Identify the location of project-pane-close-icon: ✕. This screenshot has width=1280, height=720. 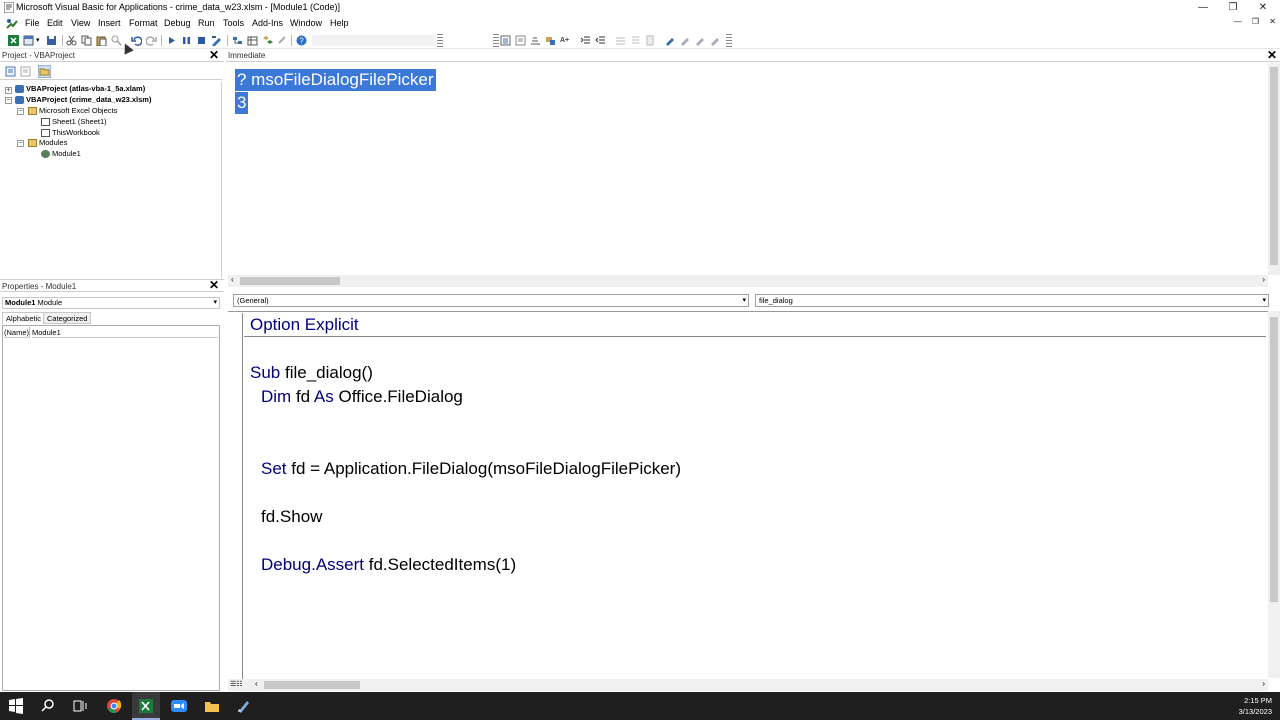
(214, 55).